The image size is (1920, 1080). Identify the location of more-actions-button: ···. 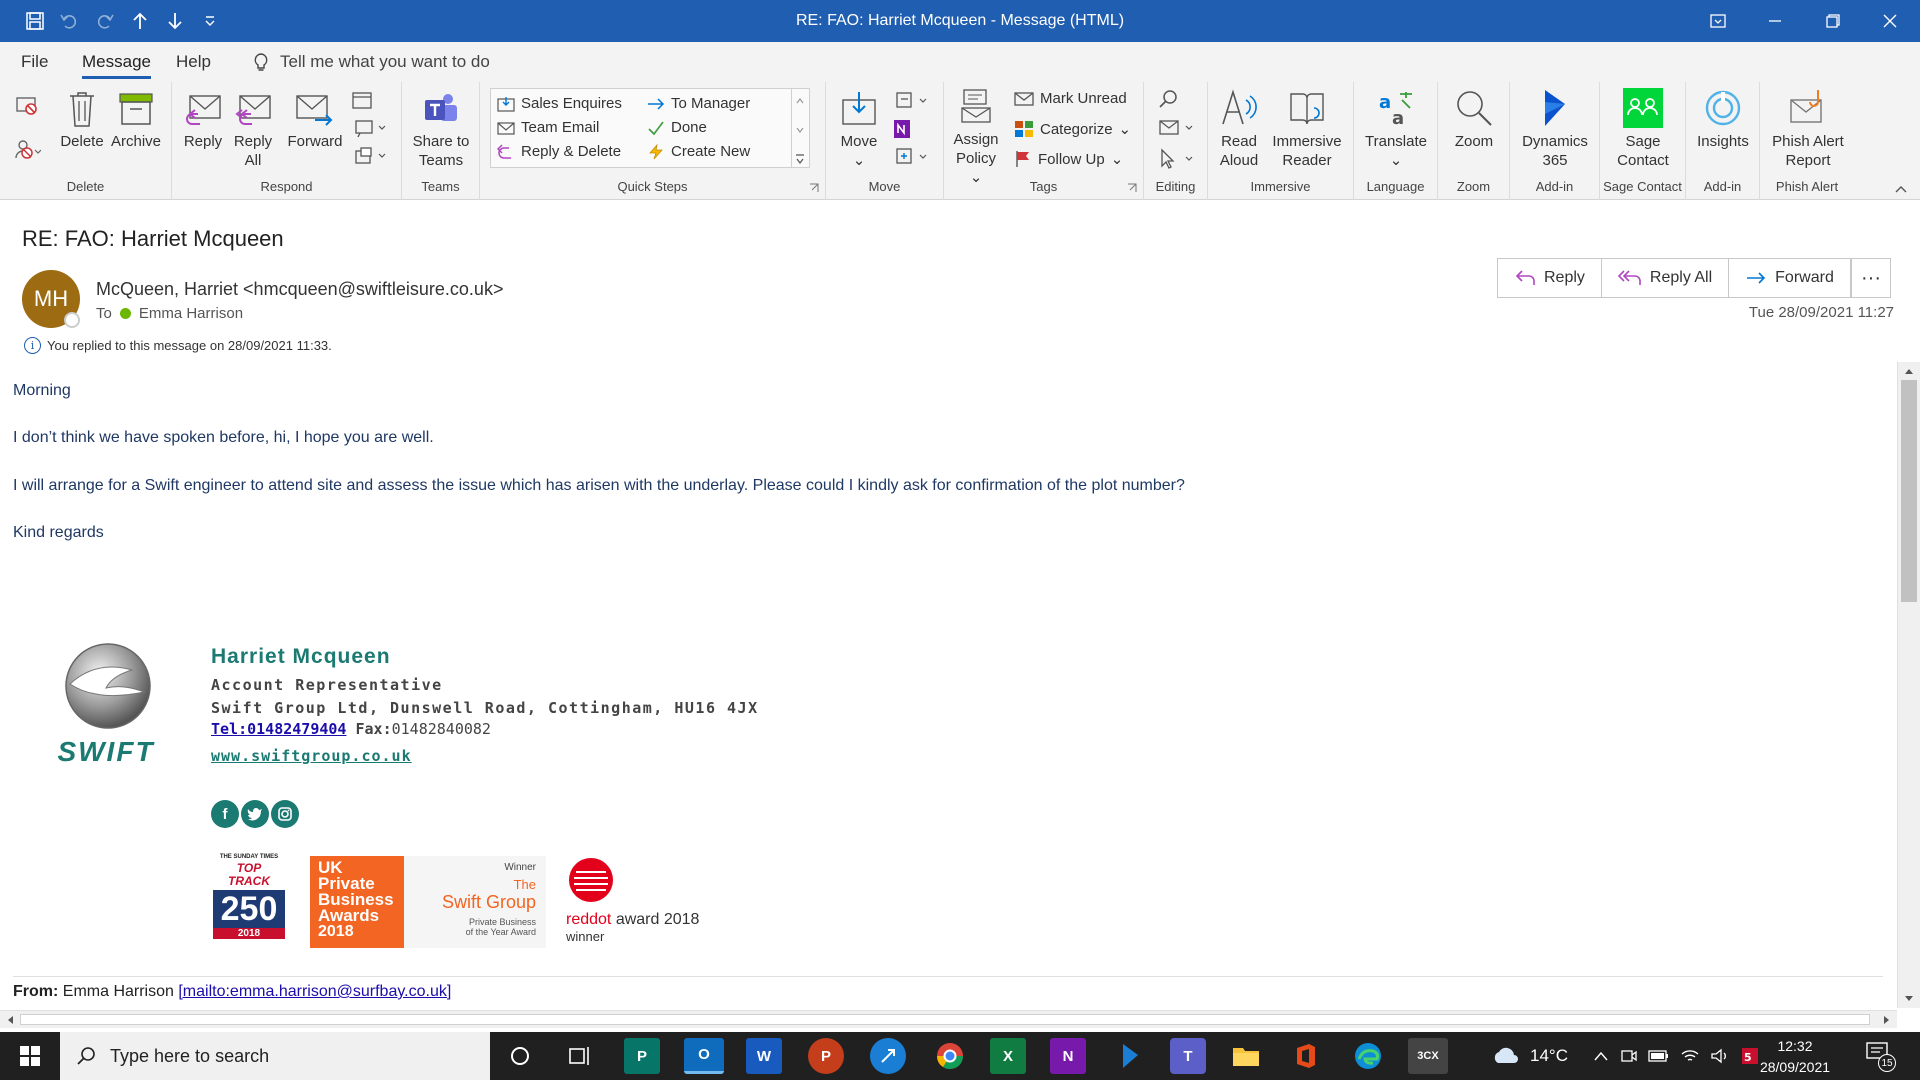
(1871, 278).